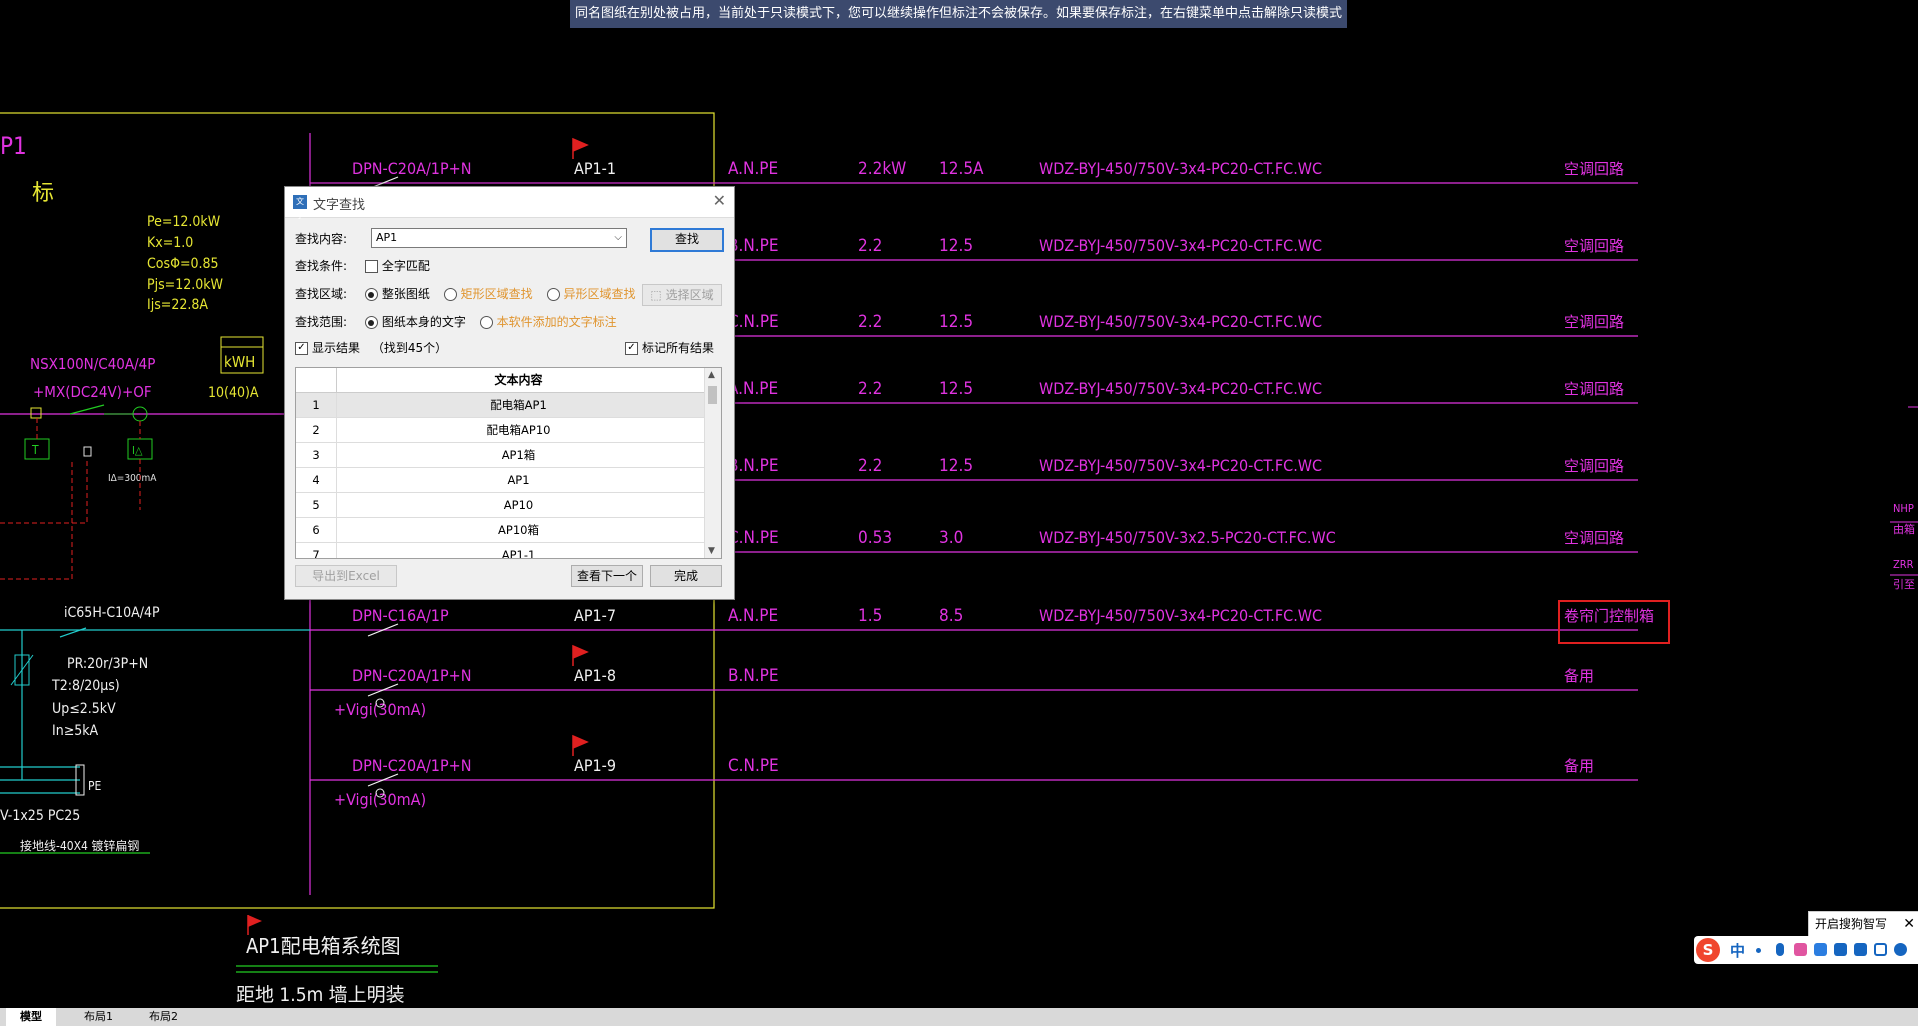  Describe the element at coordinates (371, 266) in the screenshot. I see `full-match-checkbox` at that location.